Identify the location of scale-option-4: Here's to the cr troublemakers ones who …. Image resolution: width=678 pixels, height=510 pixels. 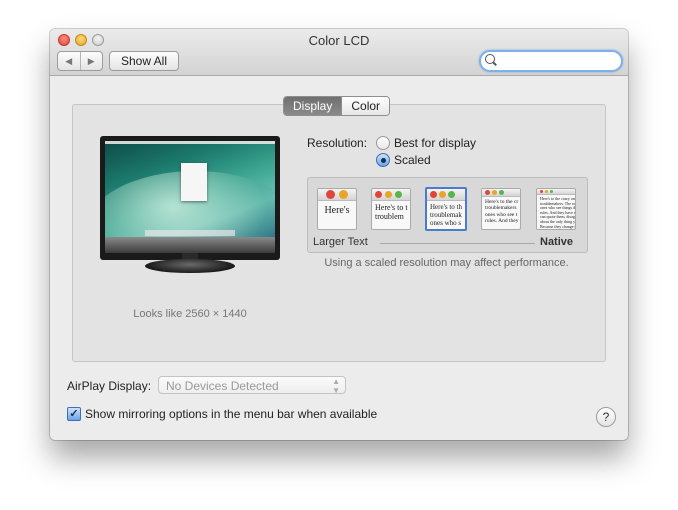
(501, 209).